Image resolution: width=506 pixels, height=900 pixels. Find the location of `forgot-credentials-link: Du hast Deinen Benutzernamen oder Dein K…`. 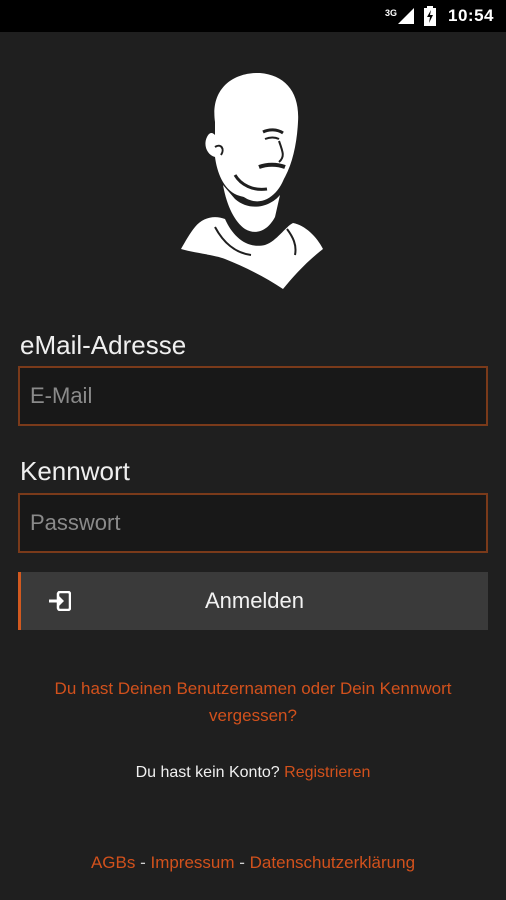

forgot-credentials-link: Du hast Deinen Benutzernamen oder Dein K… is located at coordinates (253, 702).